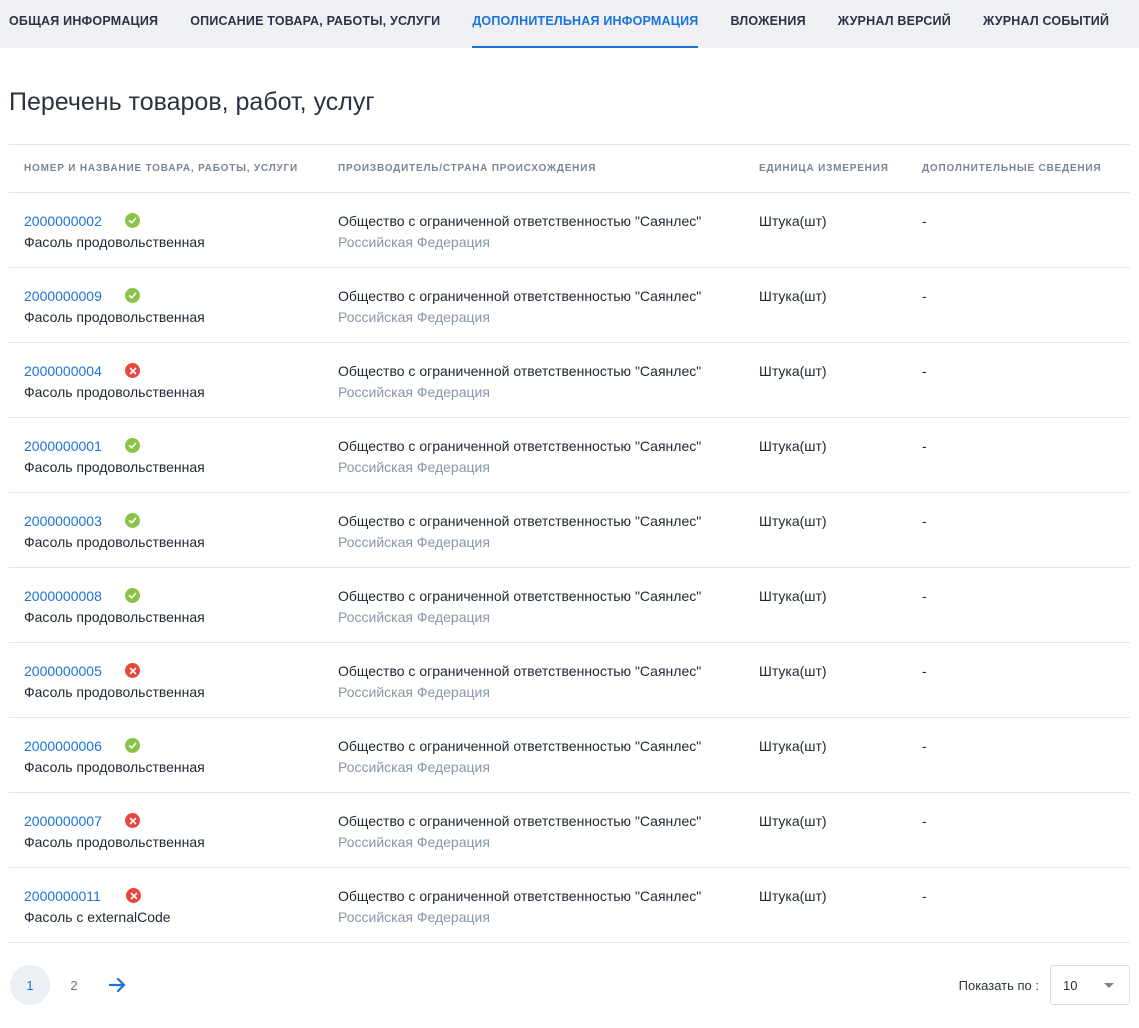  What do you see at coordinates (63, 746) in the screenshot?
I see `product-code-link: 2000000006` at bounding box center [63, 746].